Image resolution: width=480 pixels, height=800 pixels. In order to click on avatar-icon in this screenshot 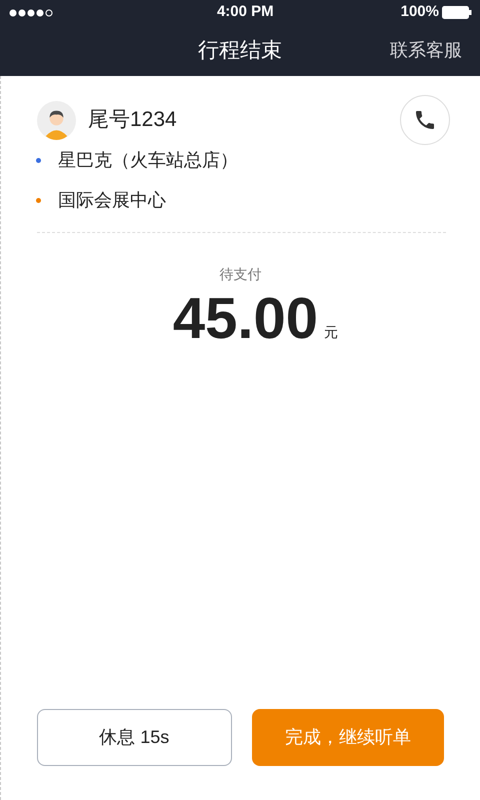, I will do `click(56, 120)`.